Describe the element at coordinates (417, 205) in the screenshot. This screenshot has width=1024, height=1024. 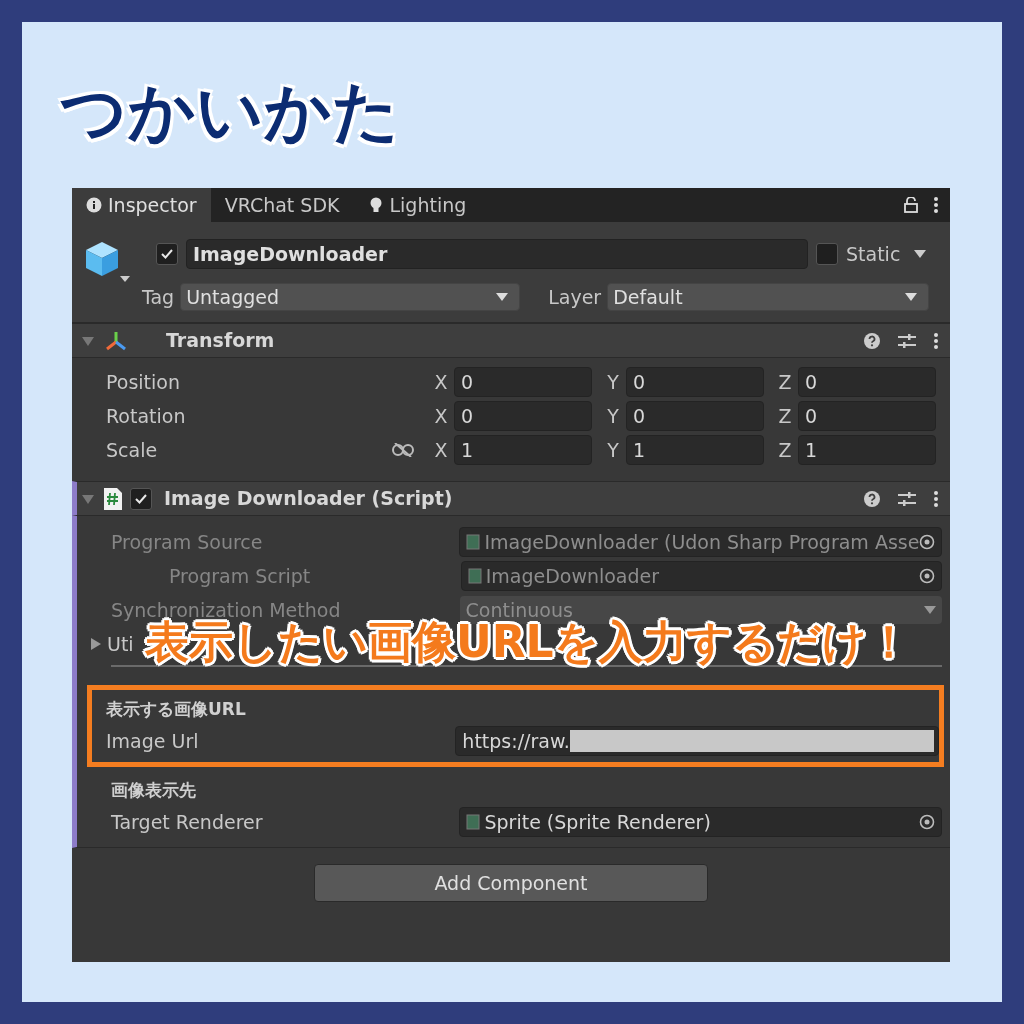
I see `inspector-tab: Lighting` at that location.